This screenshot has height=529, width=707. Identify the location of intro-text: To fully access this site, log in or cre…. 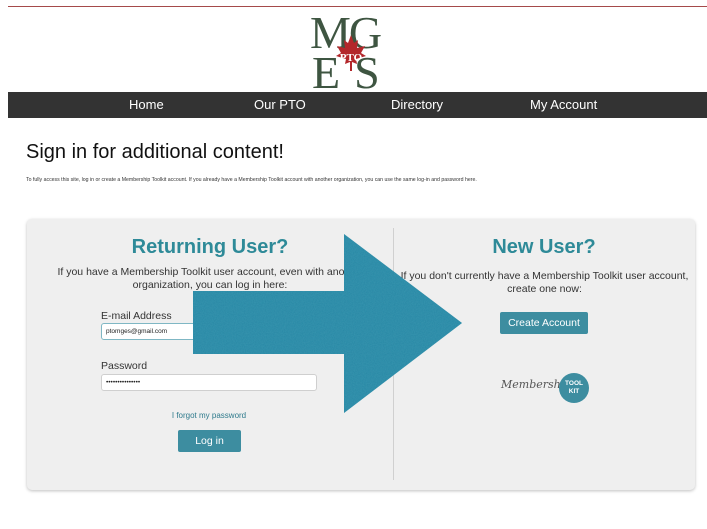
(251, 180).